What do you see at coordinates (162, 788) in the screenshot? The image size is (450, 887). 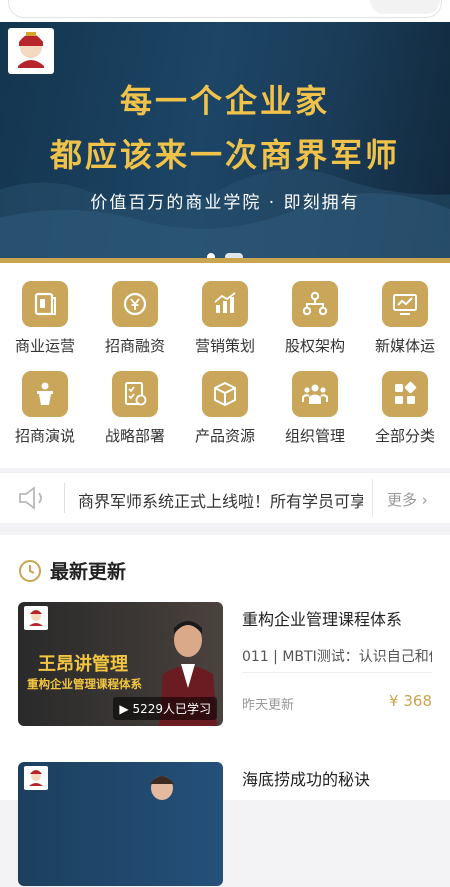 I see `lecturer-photo` at bounding box center [162, 788].